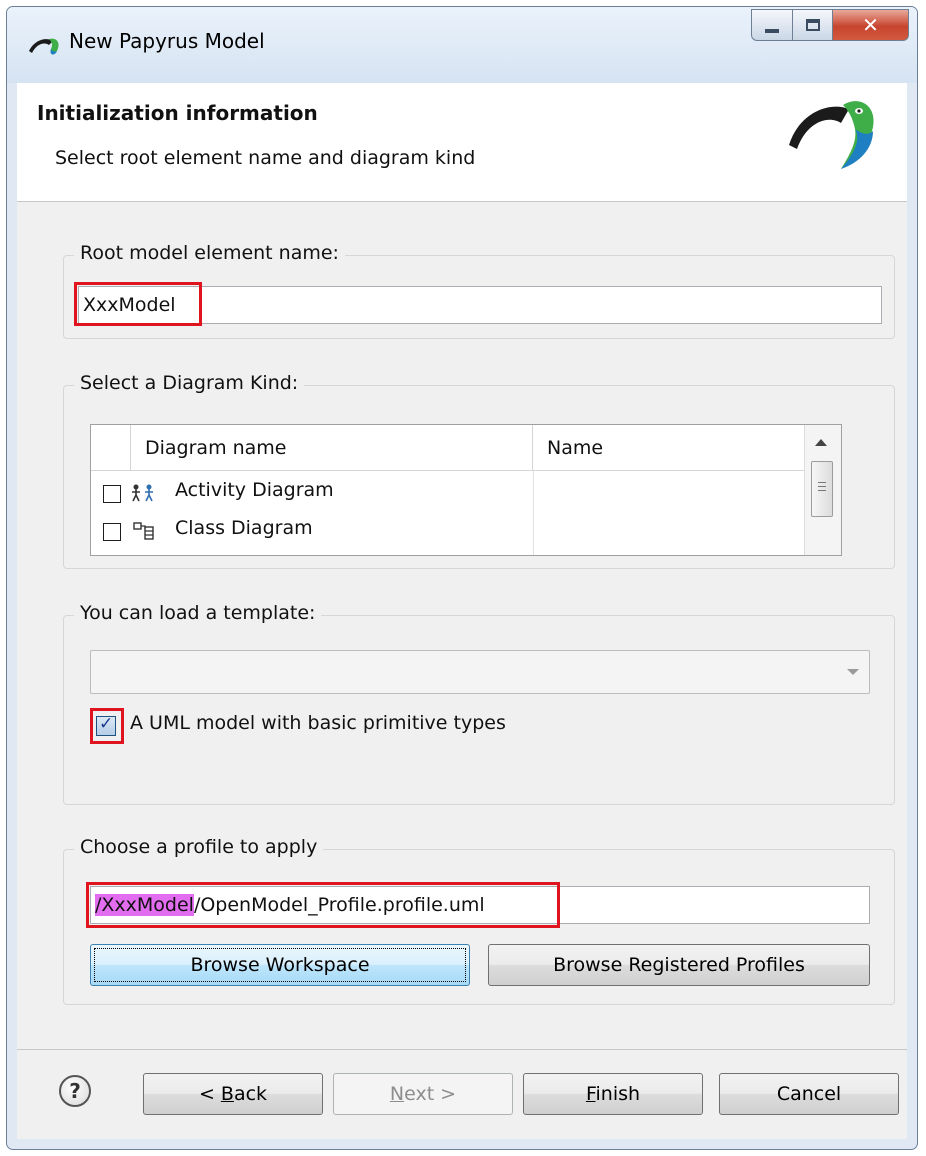 This screenshot has height=1156, width=926. I want to click on back-button: < Back, so click(233, 1094).